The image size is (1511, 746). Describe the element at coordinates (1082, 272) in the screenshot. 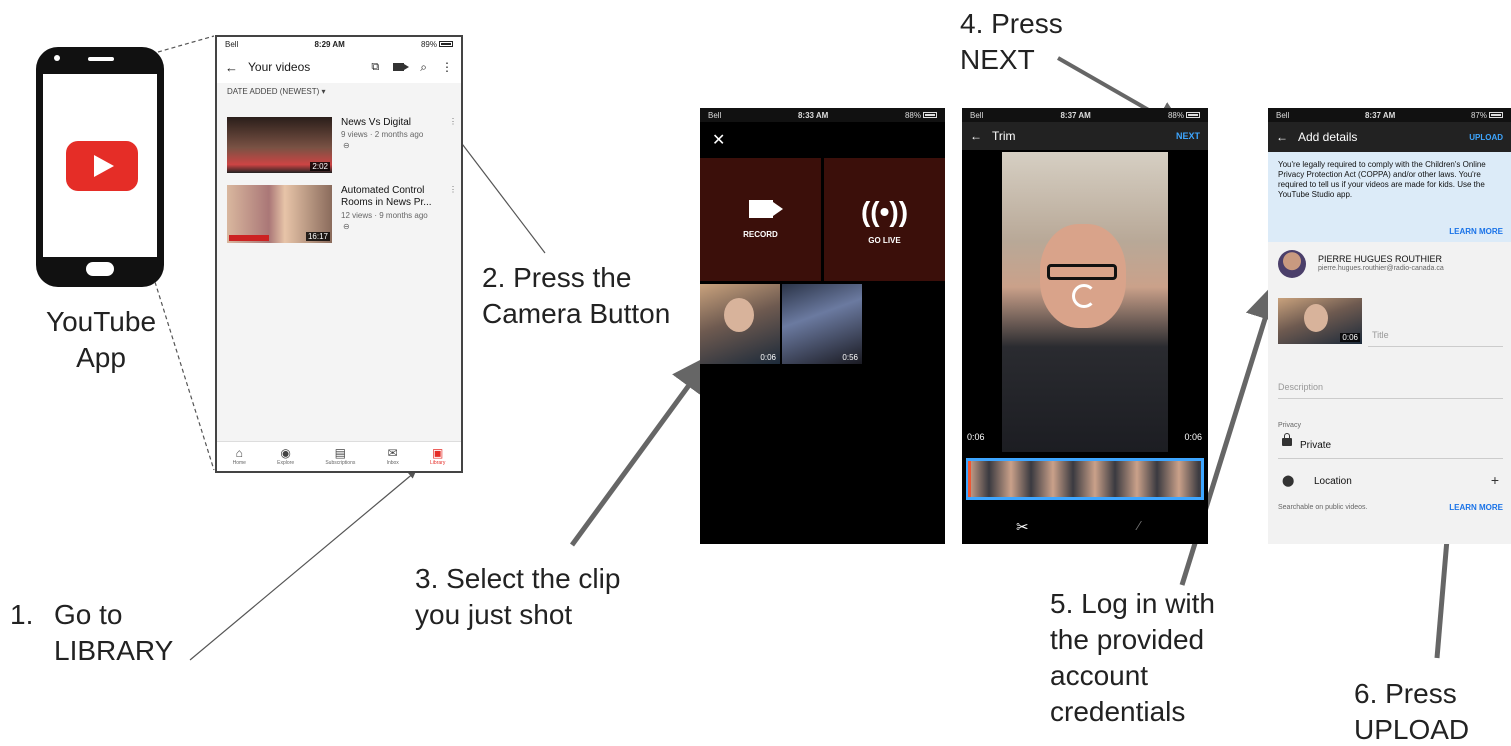

I see `glasses` at that location.